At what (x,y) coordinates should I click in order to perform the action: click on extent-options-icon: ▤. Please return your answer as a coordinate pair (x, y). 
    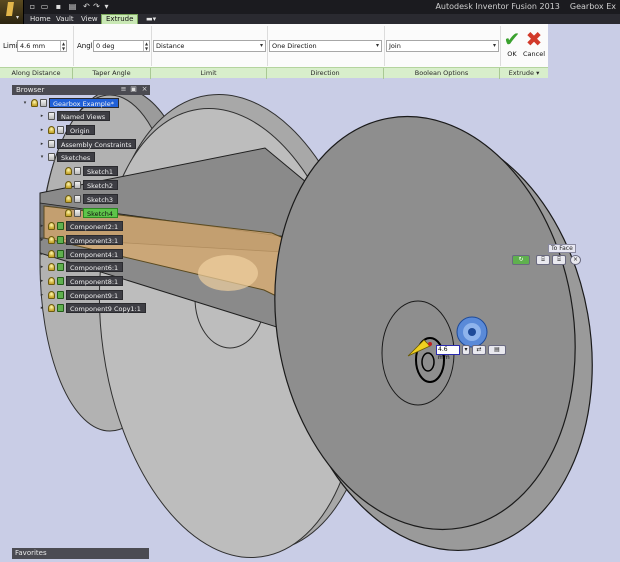
    Looking at the image, I should click on (497, 350).